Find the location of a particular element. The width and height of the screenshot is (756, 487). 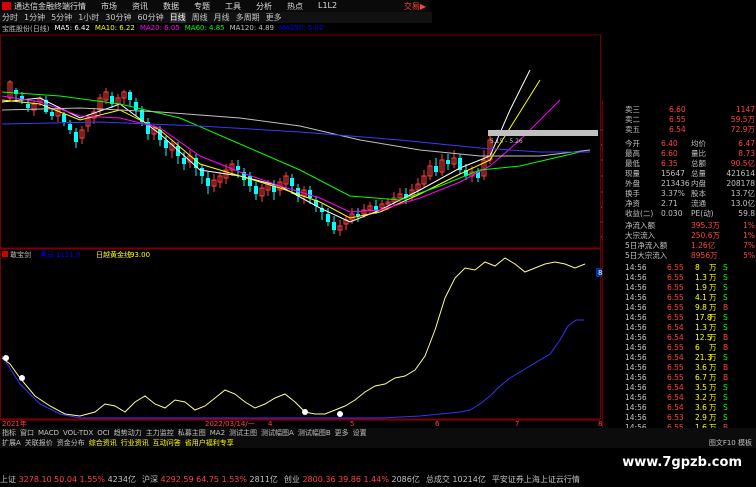

info-label: 收益(二) is located at coordinates (639, 213).